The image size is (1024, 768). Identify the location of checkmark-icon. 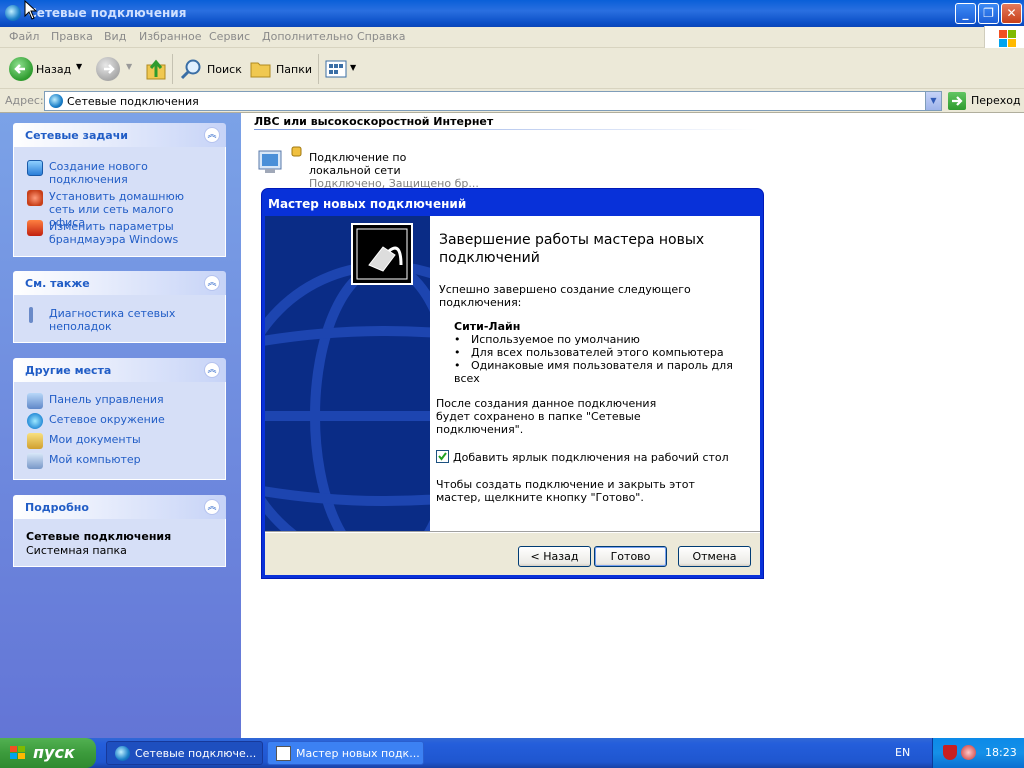
(442, 456).